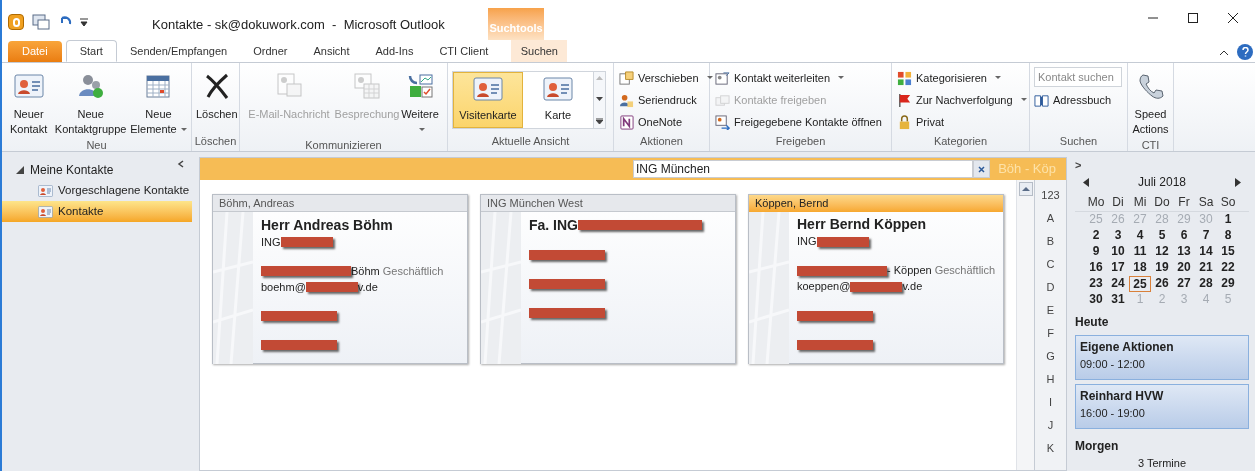  What do you see at coordinates (1228, 268) in the screenshot?
I see `calendar-day: 22` at bounding box center [1228, 268].